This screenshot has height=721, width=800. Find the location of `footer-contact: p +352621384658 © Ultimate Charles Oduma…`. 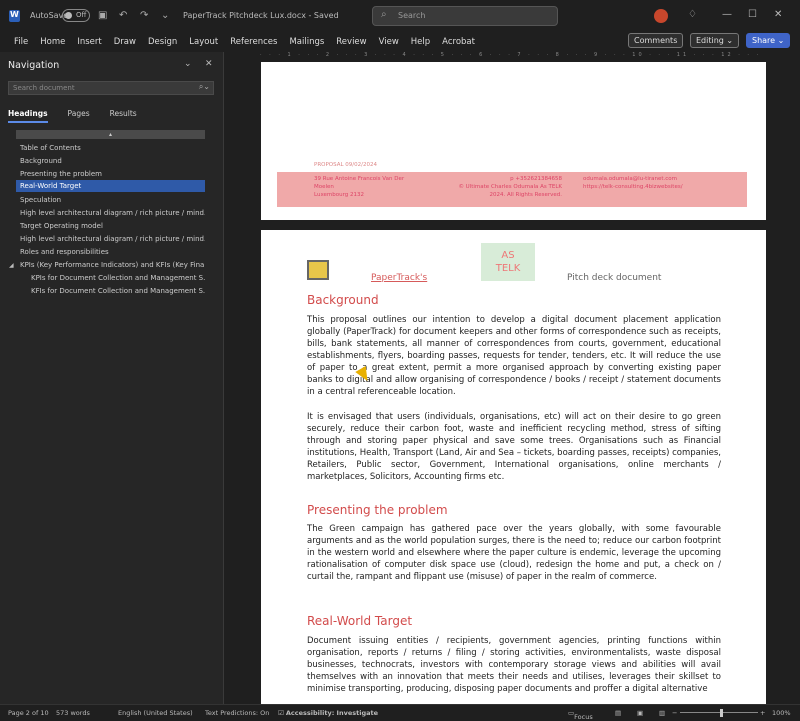

footer-contact: p +352621384658 © Ultimate Charles Oduma… is located at coordinates (510, 187).